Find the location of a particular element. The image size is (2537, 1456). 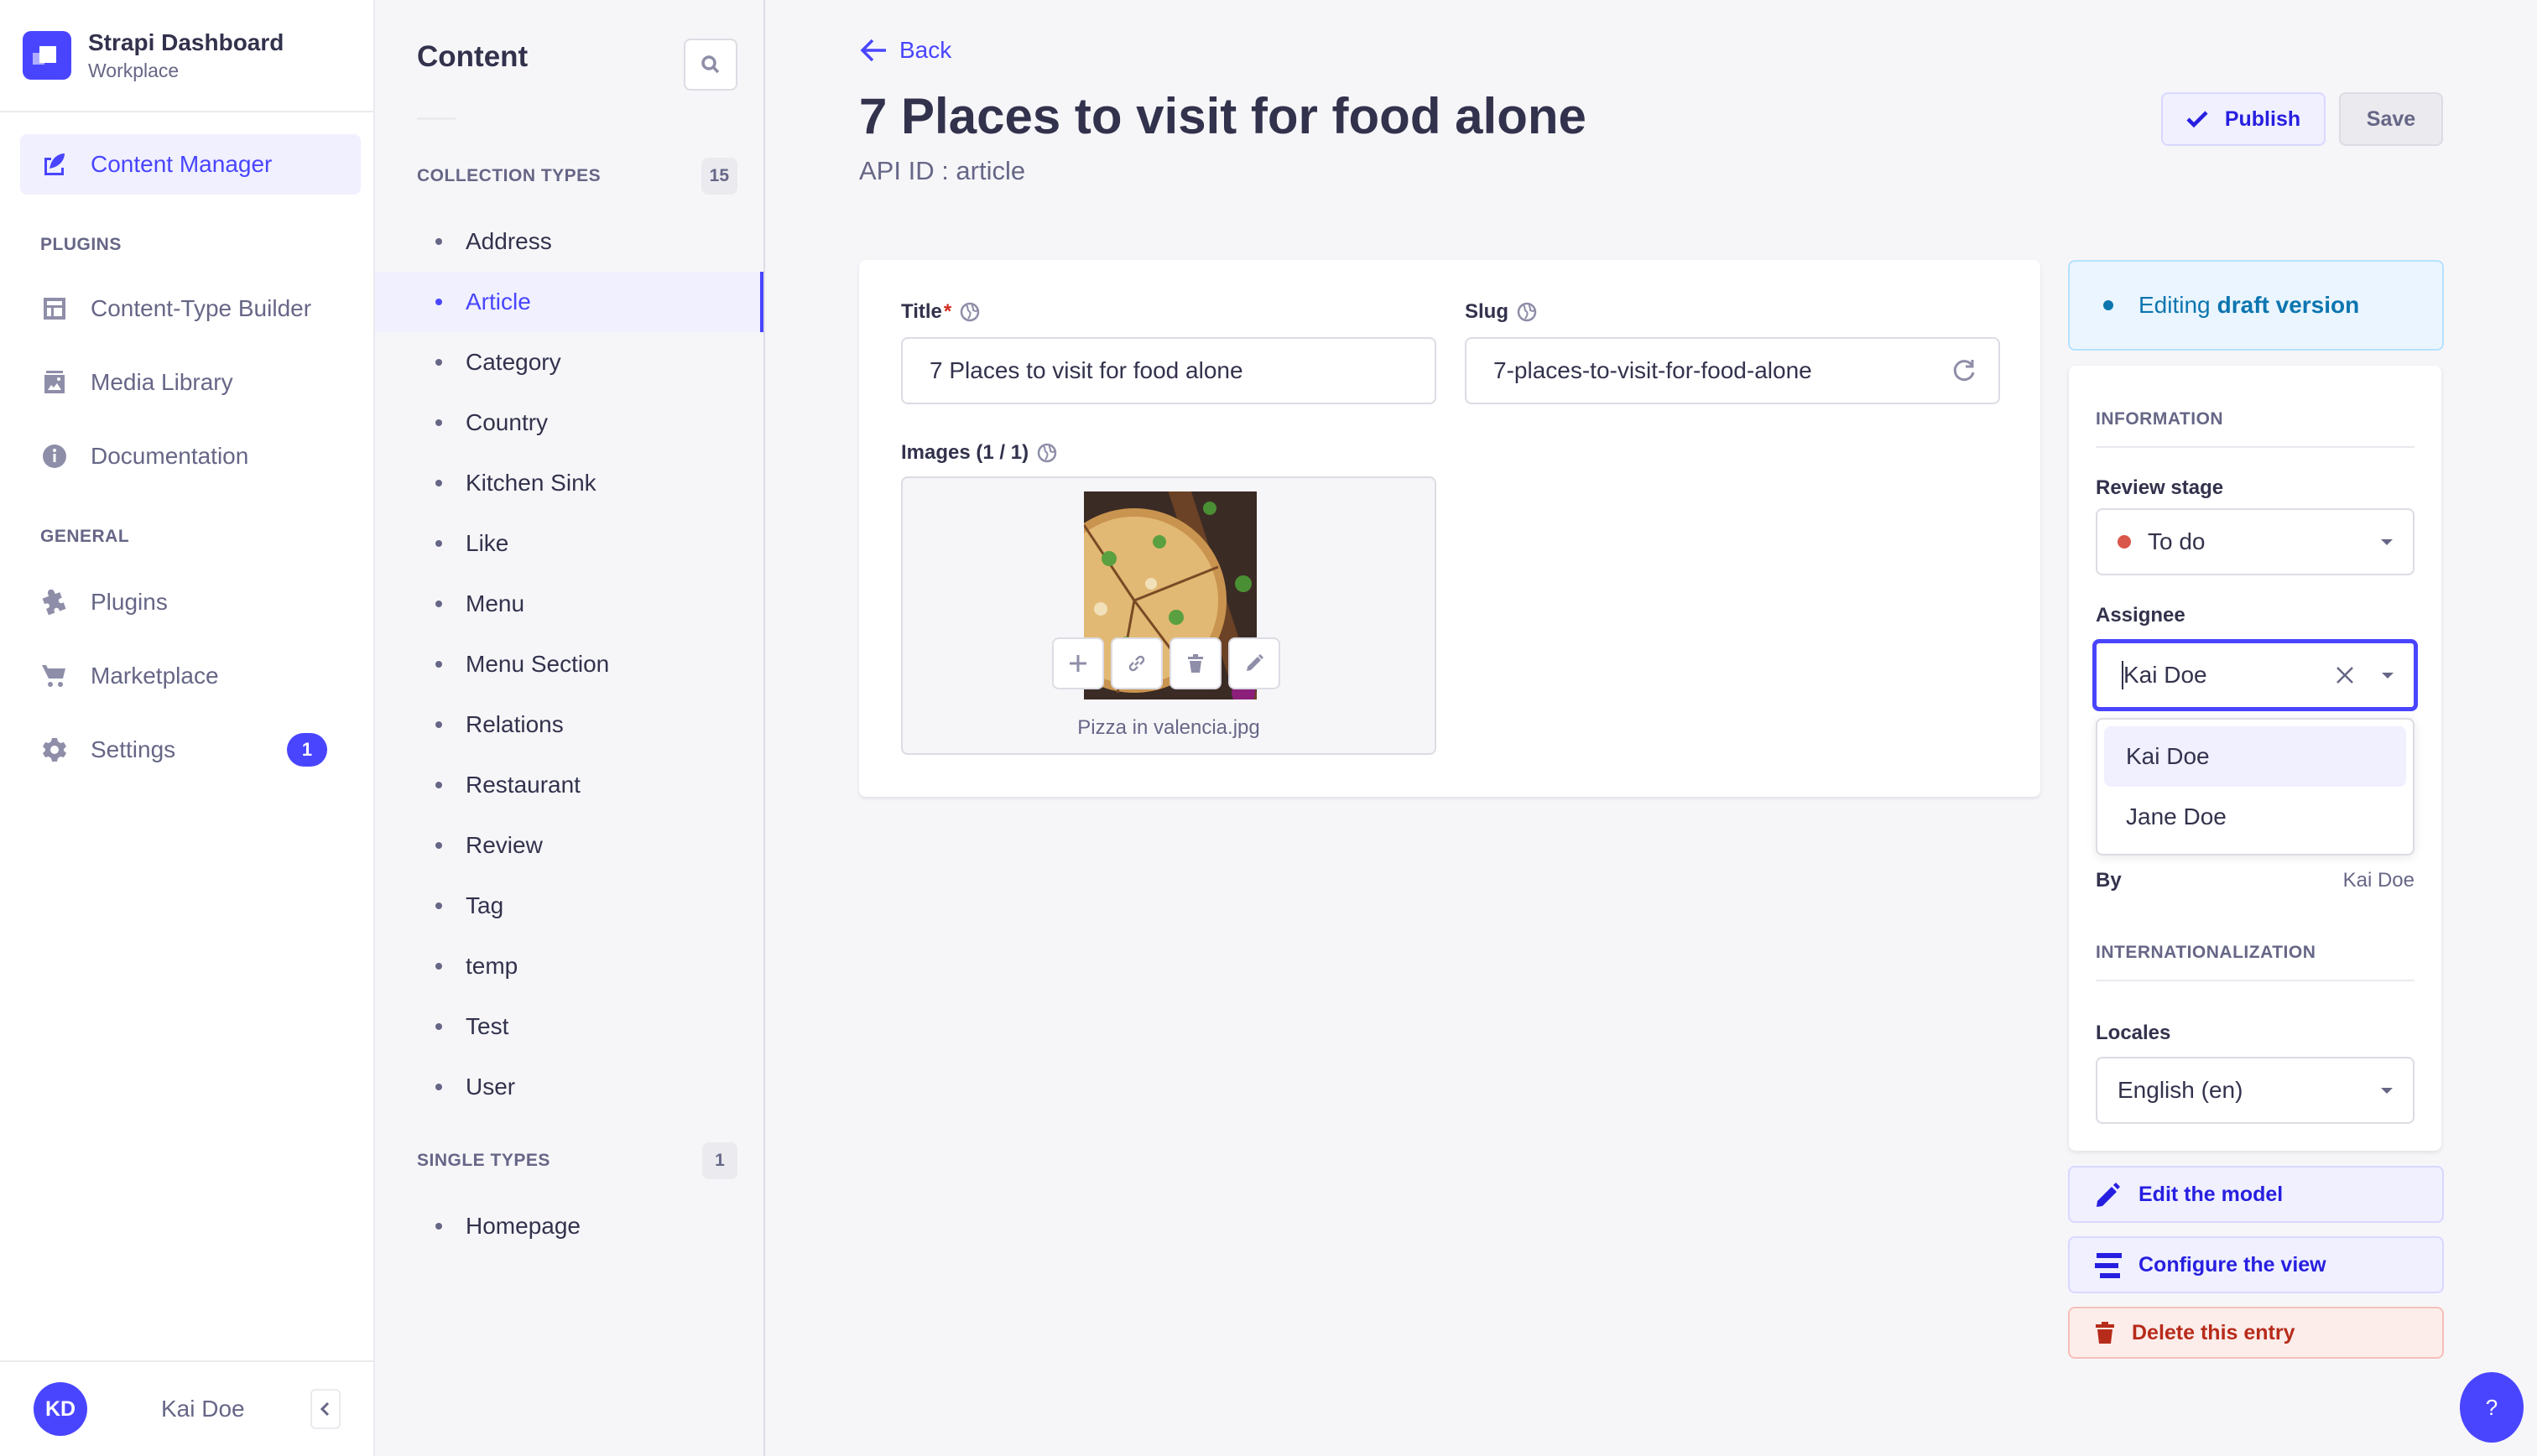

slug-label-text: Slug is located at coordinates (1486, 311).